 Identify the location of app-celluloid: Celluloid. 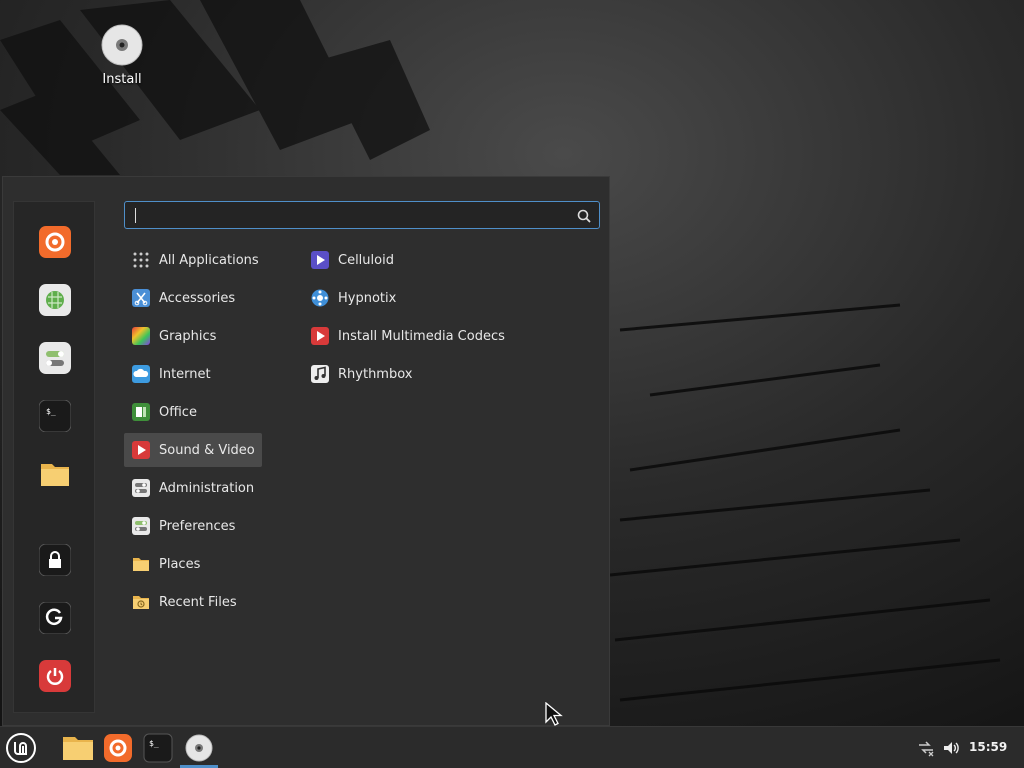
(423, 260).